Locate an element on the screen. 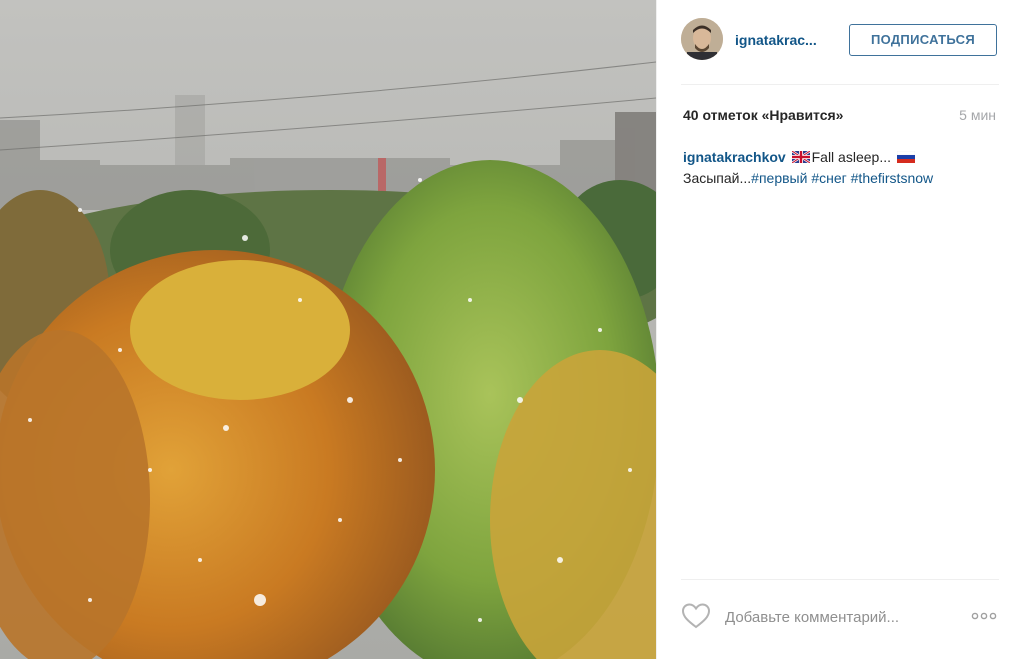 This screenshot has height=659, width=1024. comment-input is located at coordinates (843, 617).